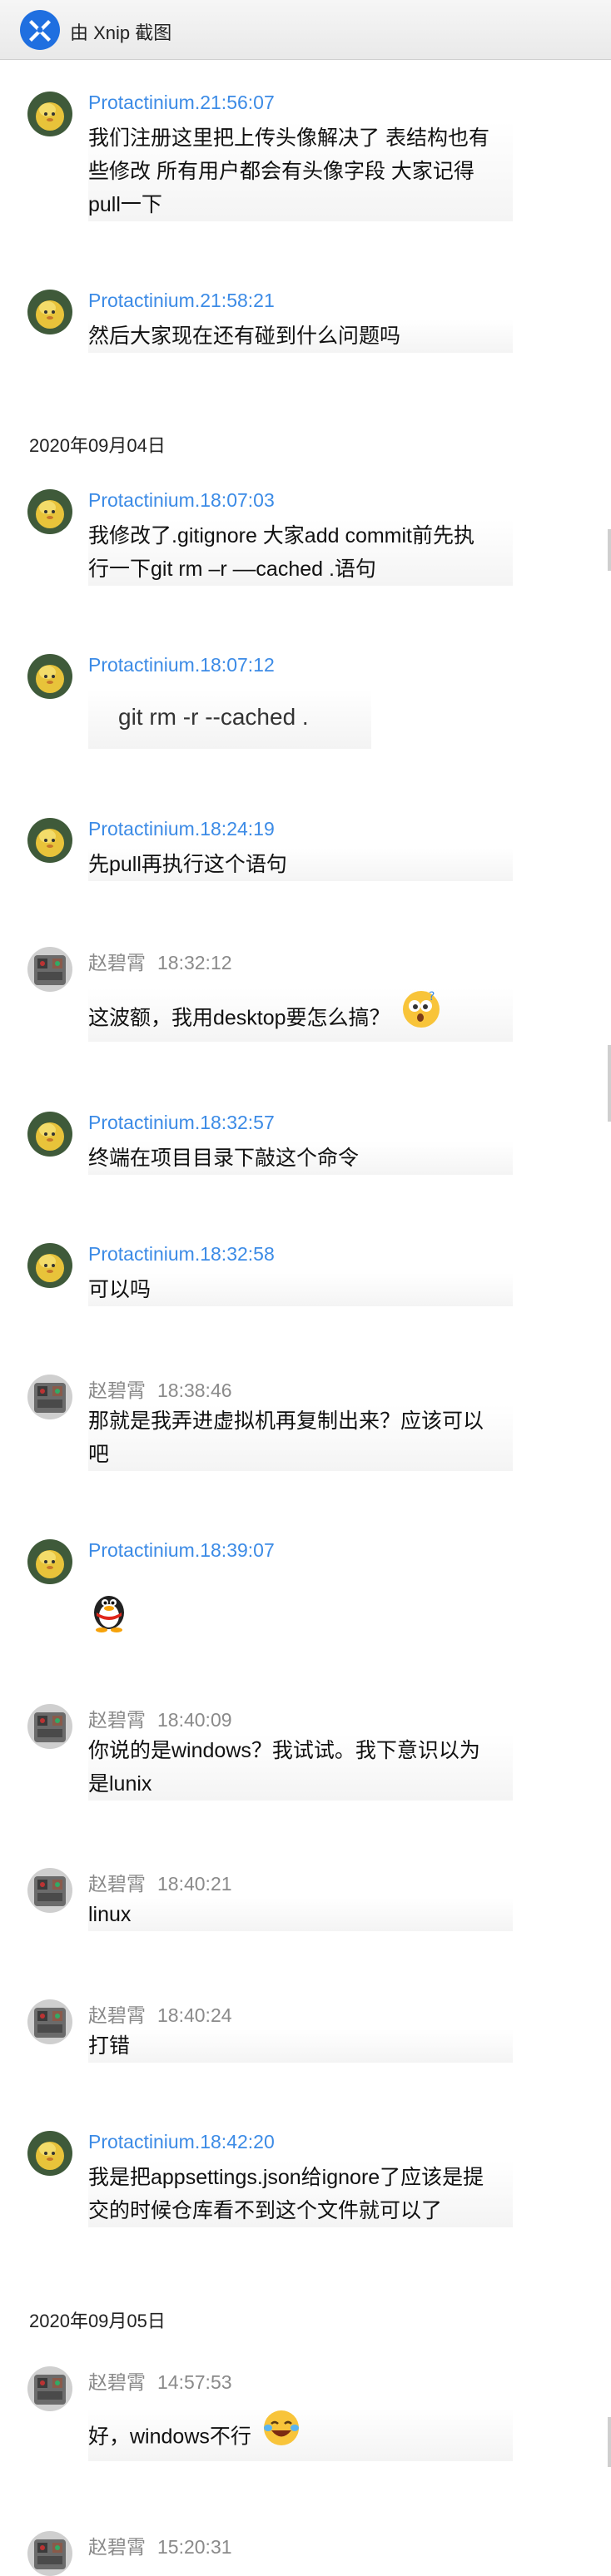 The width and height of the screenshot is (611, 2576). What do you see at coordinates (300, 2046) in the screenshot?
I see `message-bubble: 打错` at bounding box center [300, 2046].